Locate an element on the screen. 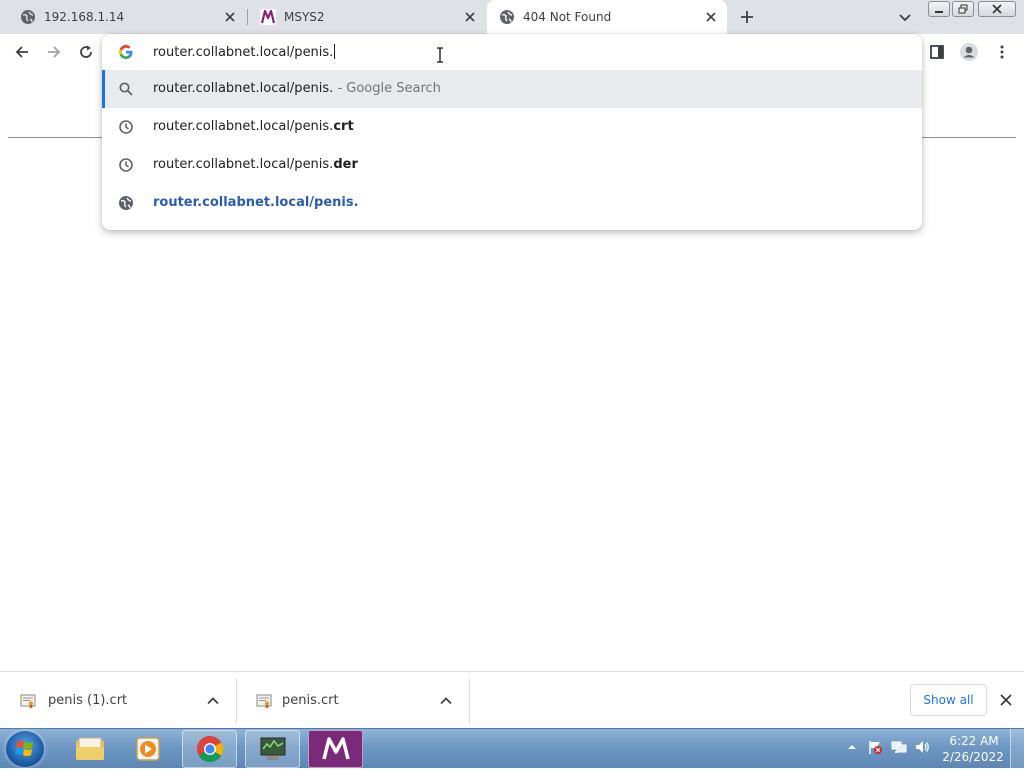 Image resolution: width=1024 pixels, height=770 pixels. download-item: penis (1).crt is located at coordinates (118, 700).